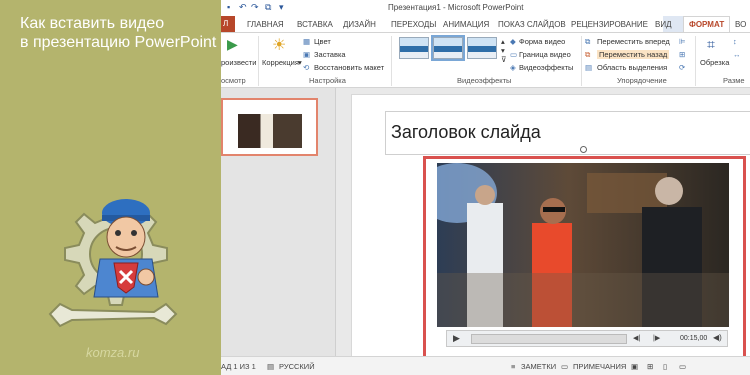 This screenshot has width=750, height=375. Describe the element at coordinates (297, 366) in the screenshot. I see `language-indicator: РУССКИЙ` at that location.